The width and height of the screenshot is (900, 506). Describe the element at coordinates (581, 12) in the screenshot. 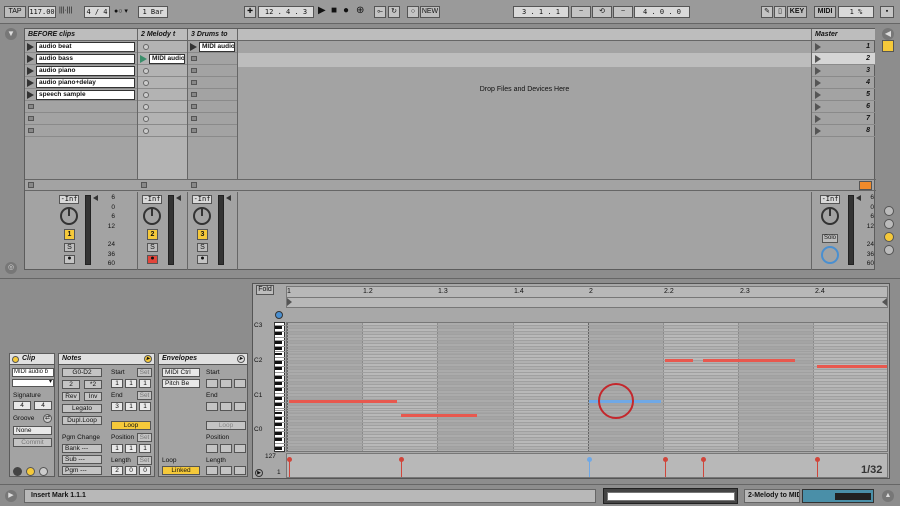

I see `punch-in-icon: ~` at that location.